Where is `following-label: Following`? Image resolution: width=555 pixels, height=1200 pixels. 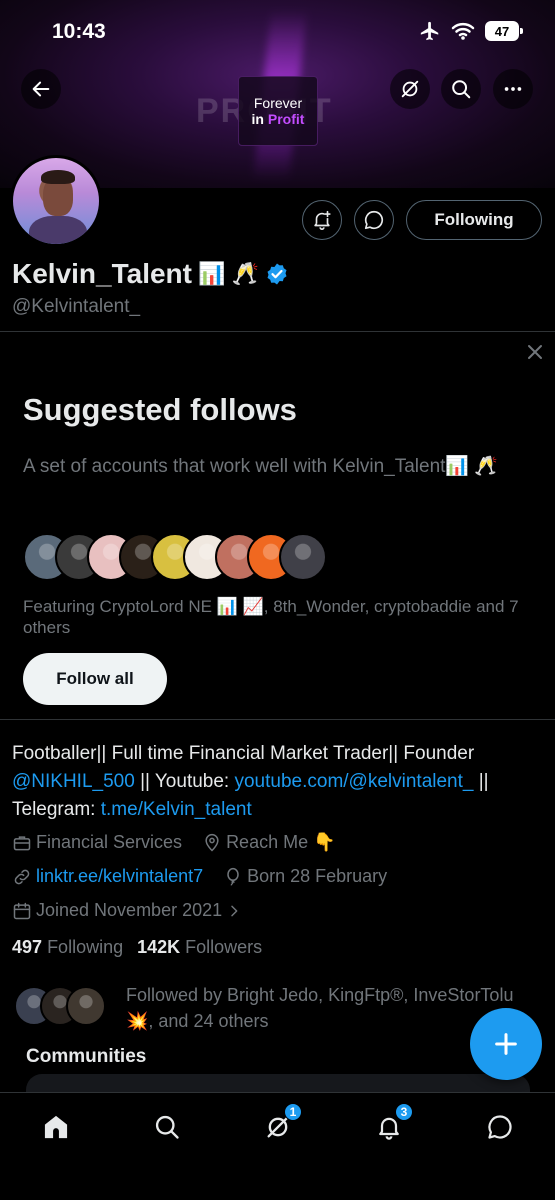 following-label: Following is located at coordinates (85, 947).